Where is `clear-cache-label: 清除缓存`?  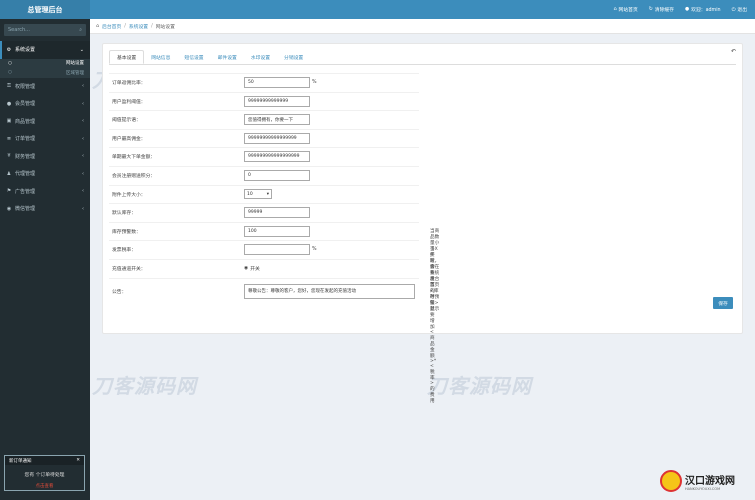 clear-cache-label: 清除缓存 is located at coordinates (664, 10).